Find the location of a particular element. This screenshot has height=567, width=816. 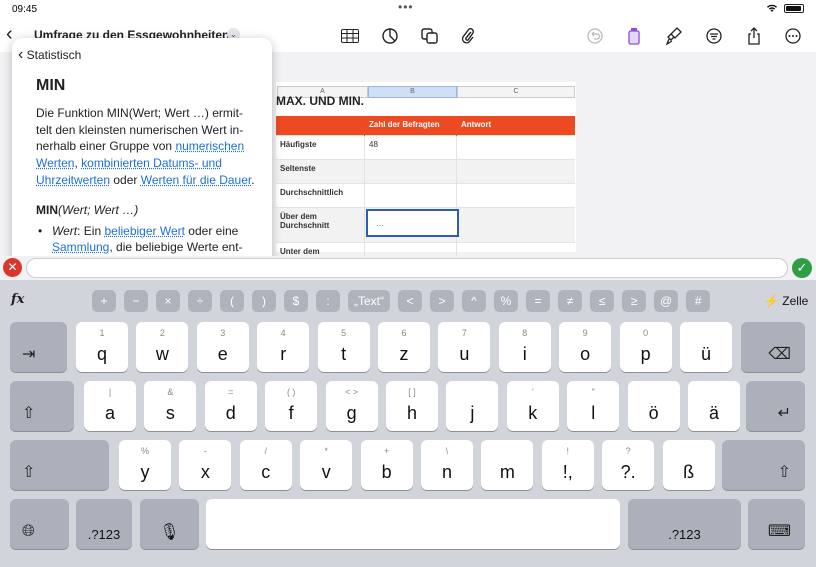

letter-key: [ ] h is located at coordinates (412, 406).